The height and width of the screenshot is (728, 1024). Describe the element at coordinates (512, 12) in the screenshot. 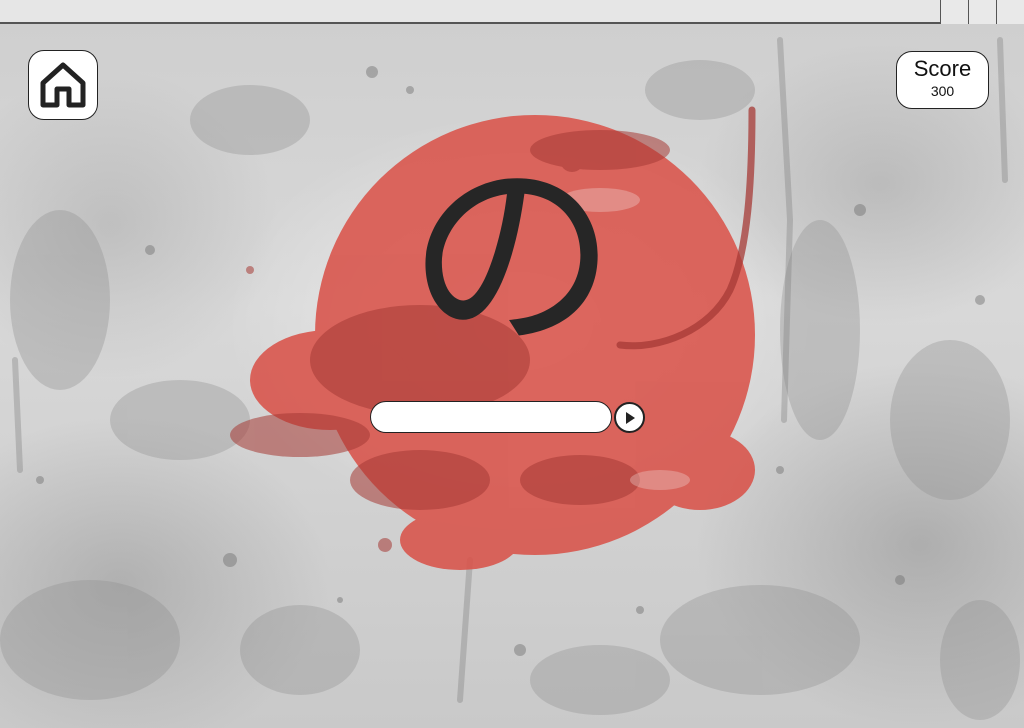

I see `window-titlebar` at that location.